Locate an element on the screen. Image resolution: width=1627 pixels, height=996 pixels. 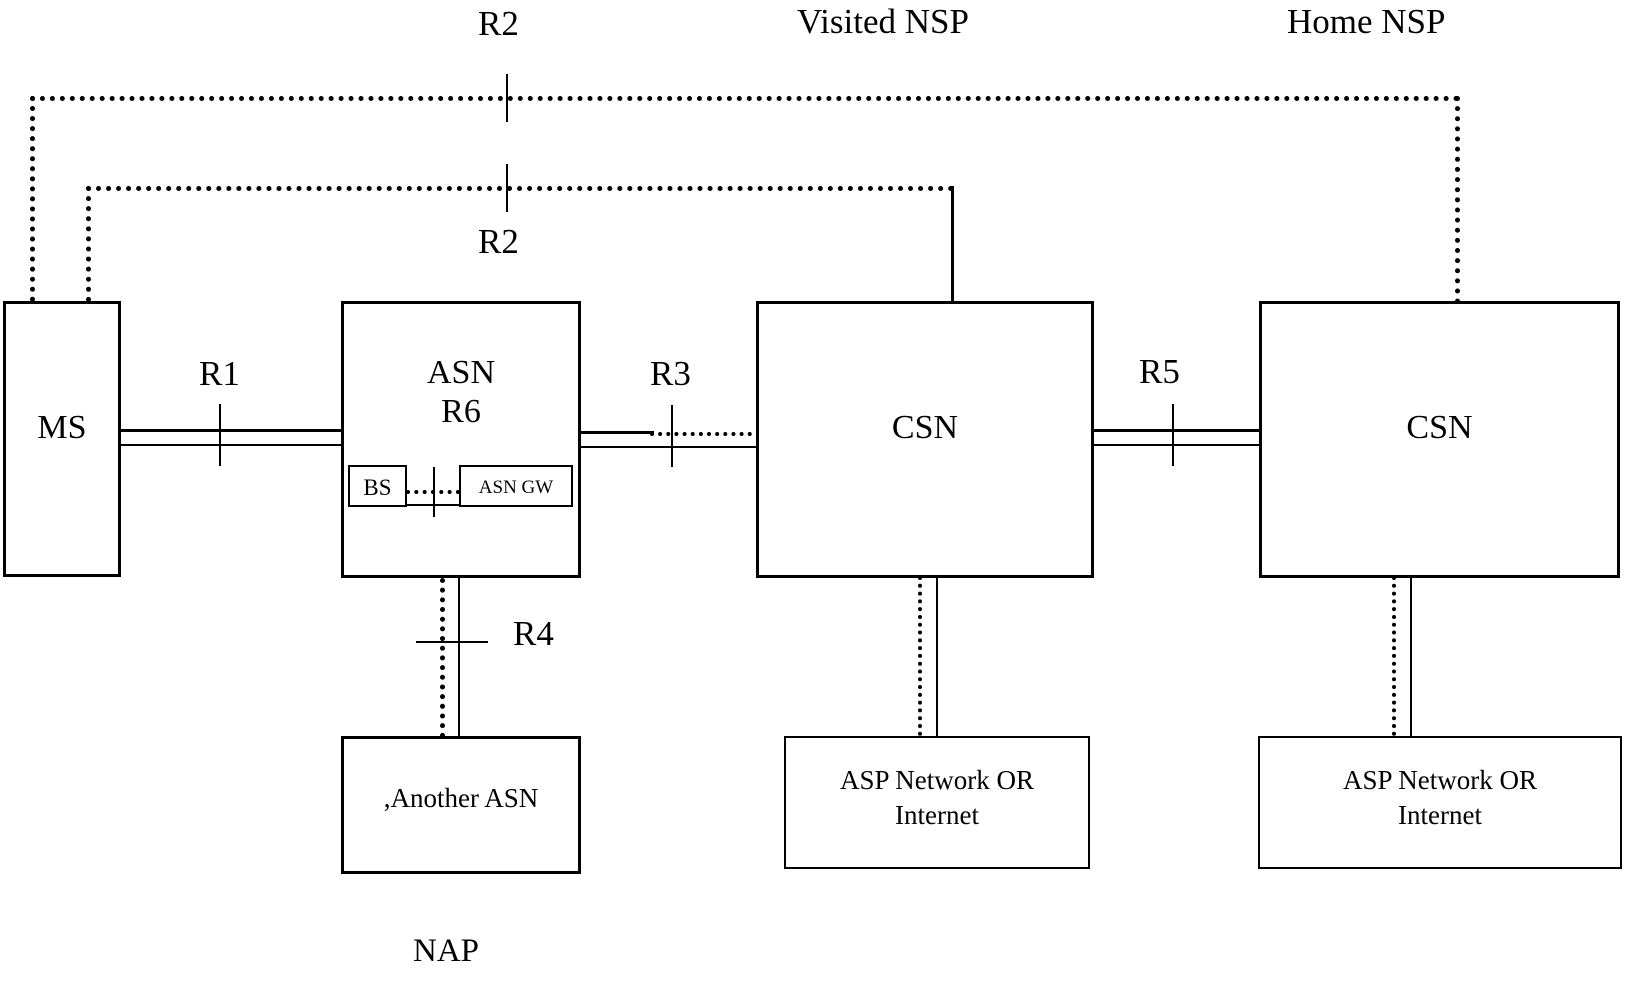
label-r4: R4 is located at coordinates (533, 633).